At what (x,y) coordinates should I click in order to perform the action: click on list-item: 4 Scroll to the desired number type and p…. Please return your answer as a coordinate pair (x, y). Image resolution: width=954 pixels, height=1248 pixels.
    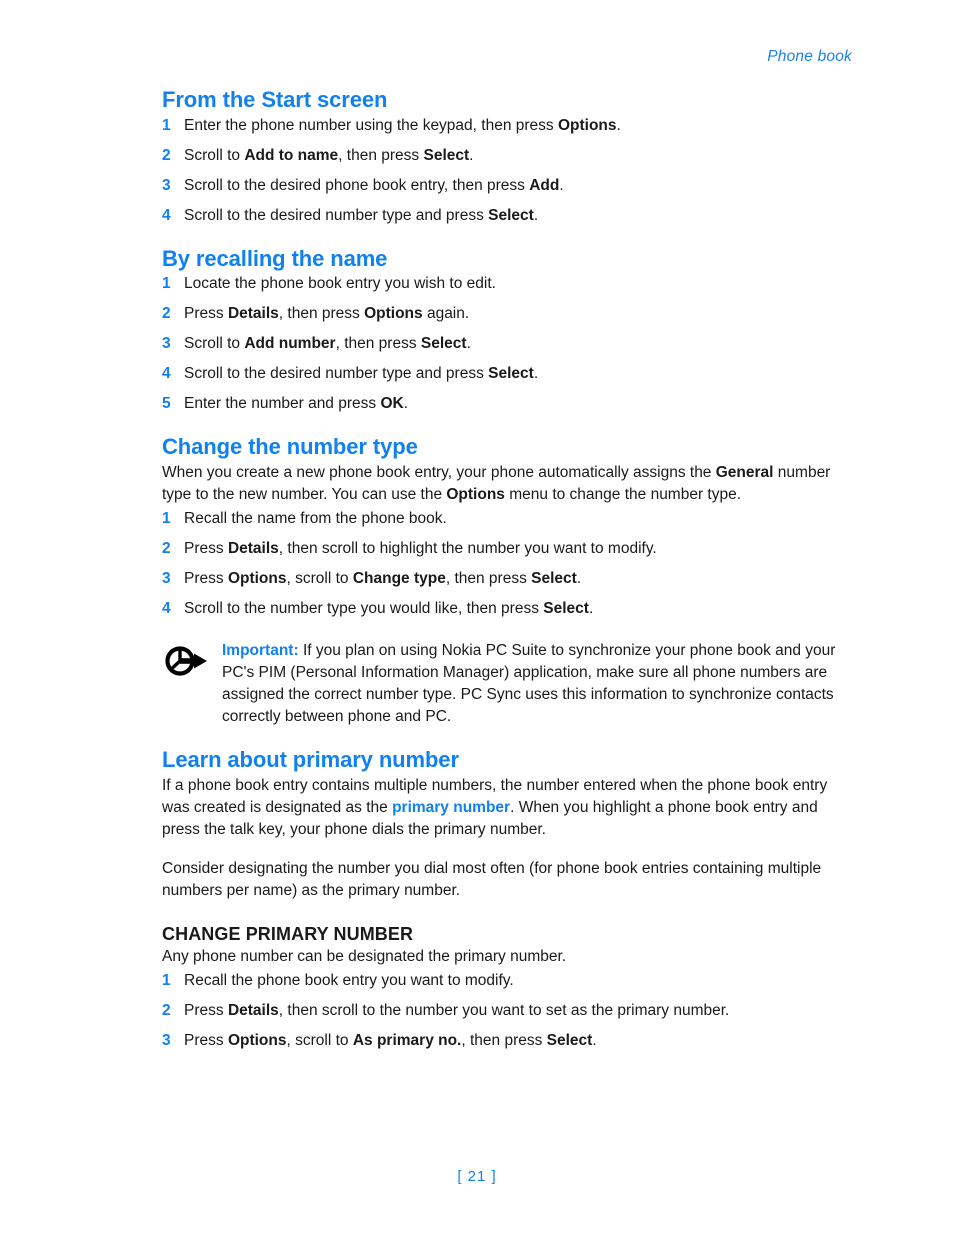
    Looking at the image, I should click on (508, 374).